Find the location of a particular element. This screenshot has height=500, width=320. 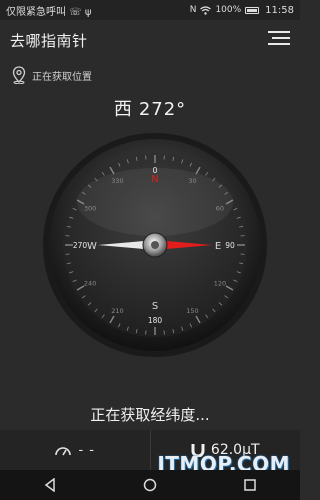

location-text: 正在获取位置 is located at coordinates (62, 77).